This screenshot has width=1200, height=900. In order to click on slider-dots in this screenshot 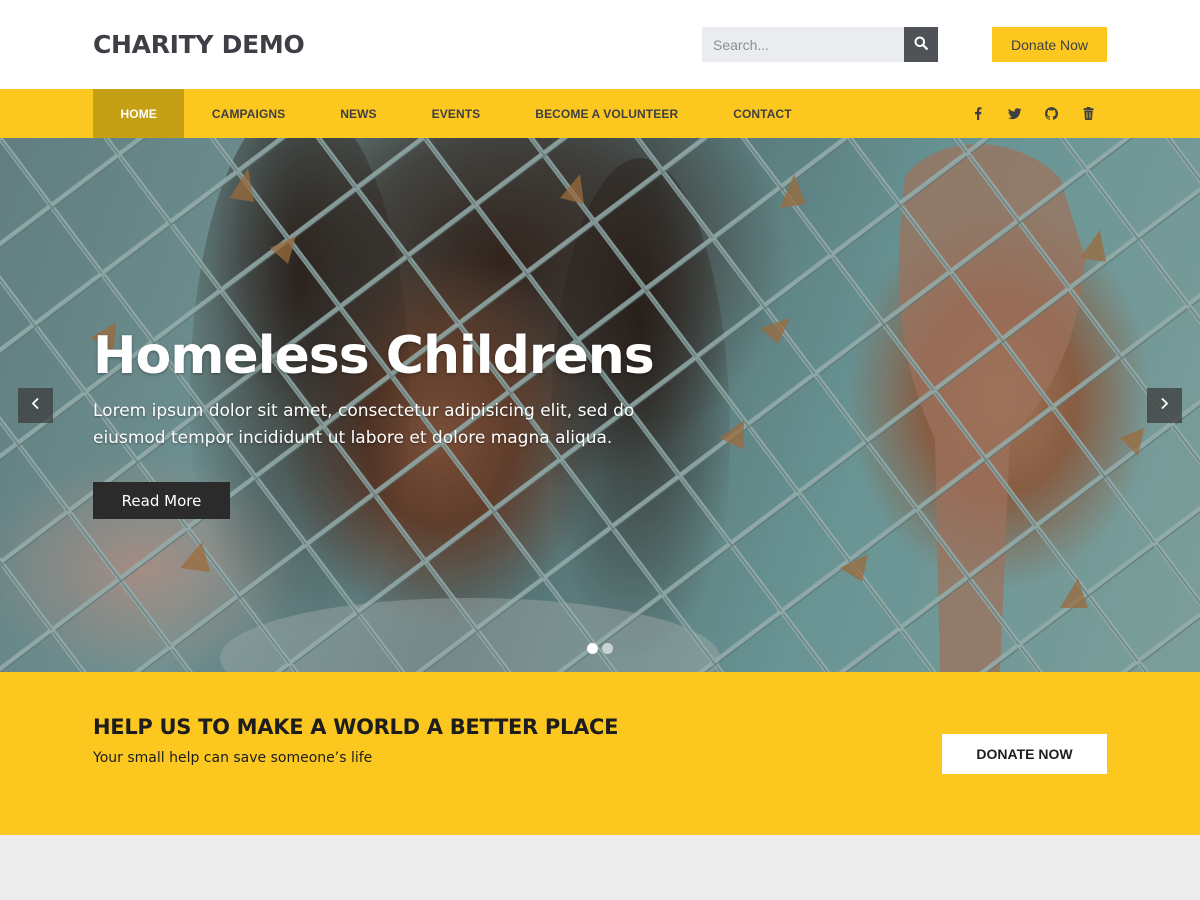, I will do `click(600, 648)`.